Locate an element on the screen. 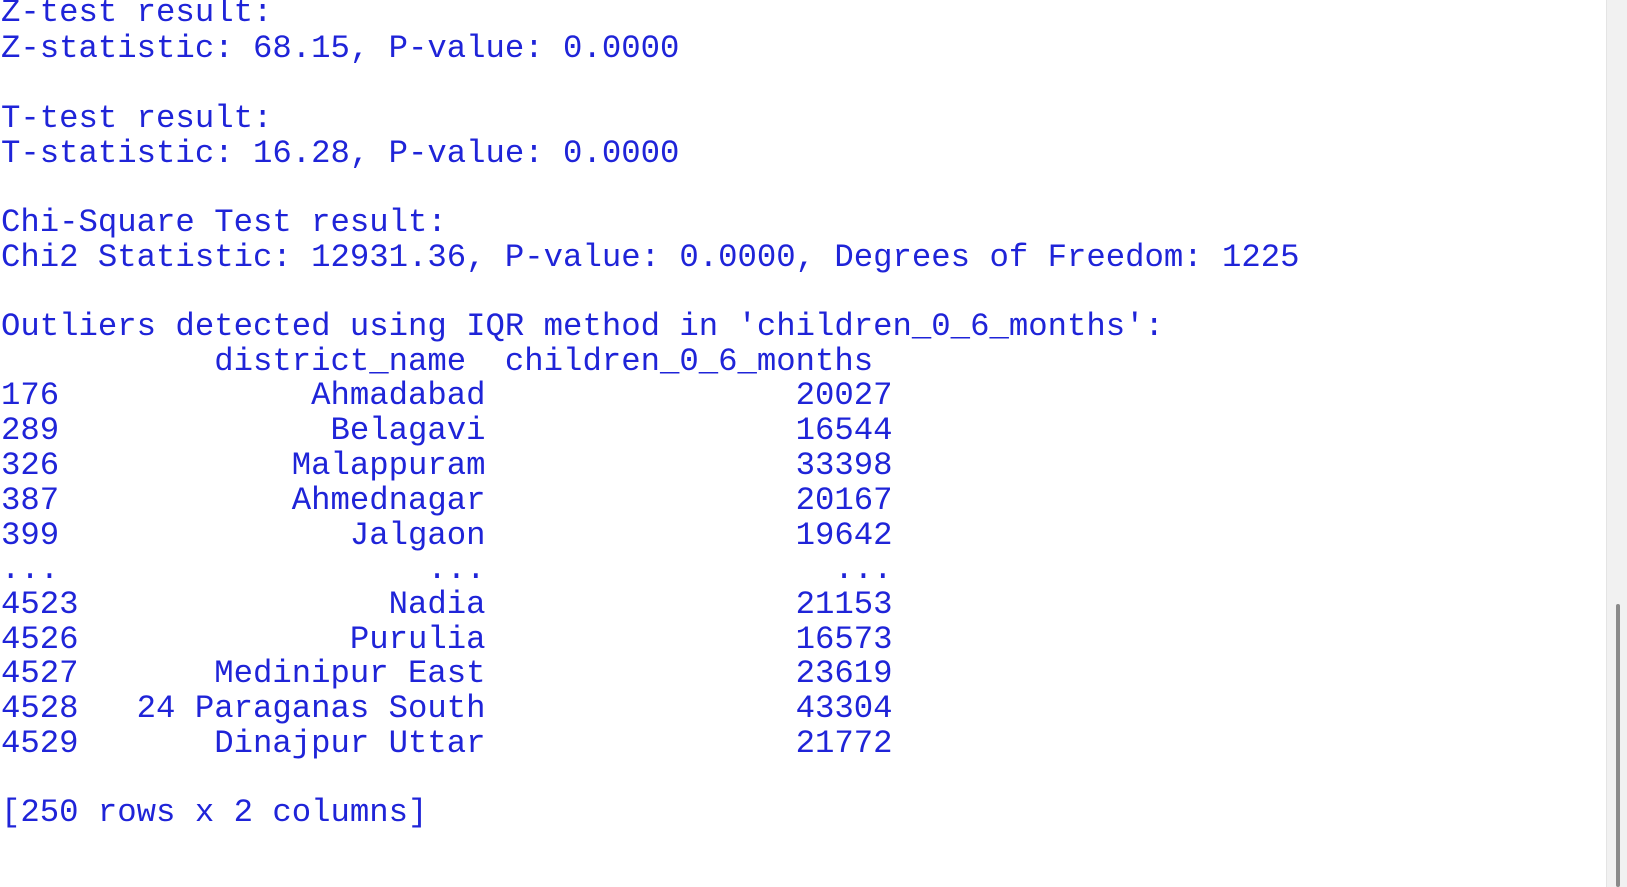 The height and width of the screenshot is (887, 1627). table-row: 4527 Medinipur East 23619 is located at coordinates (447, 673).